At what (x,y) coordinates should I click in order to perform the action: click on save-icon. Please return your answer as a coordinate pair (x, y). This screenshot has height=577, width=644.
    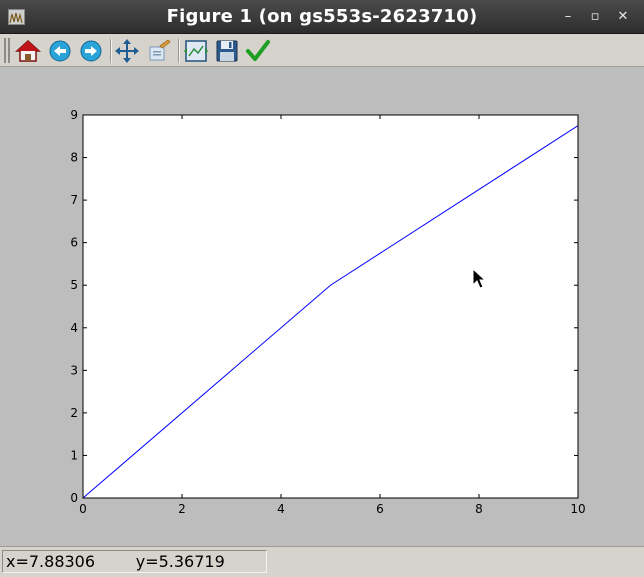
    Looking at the image, I should click on (227, 51).